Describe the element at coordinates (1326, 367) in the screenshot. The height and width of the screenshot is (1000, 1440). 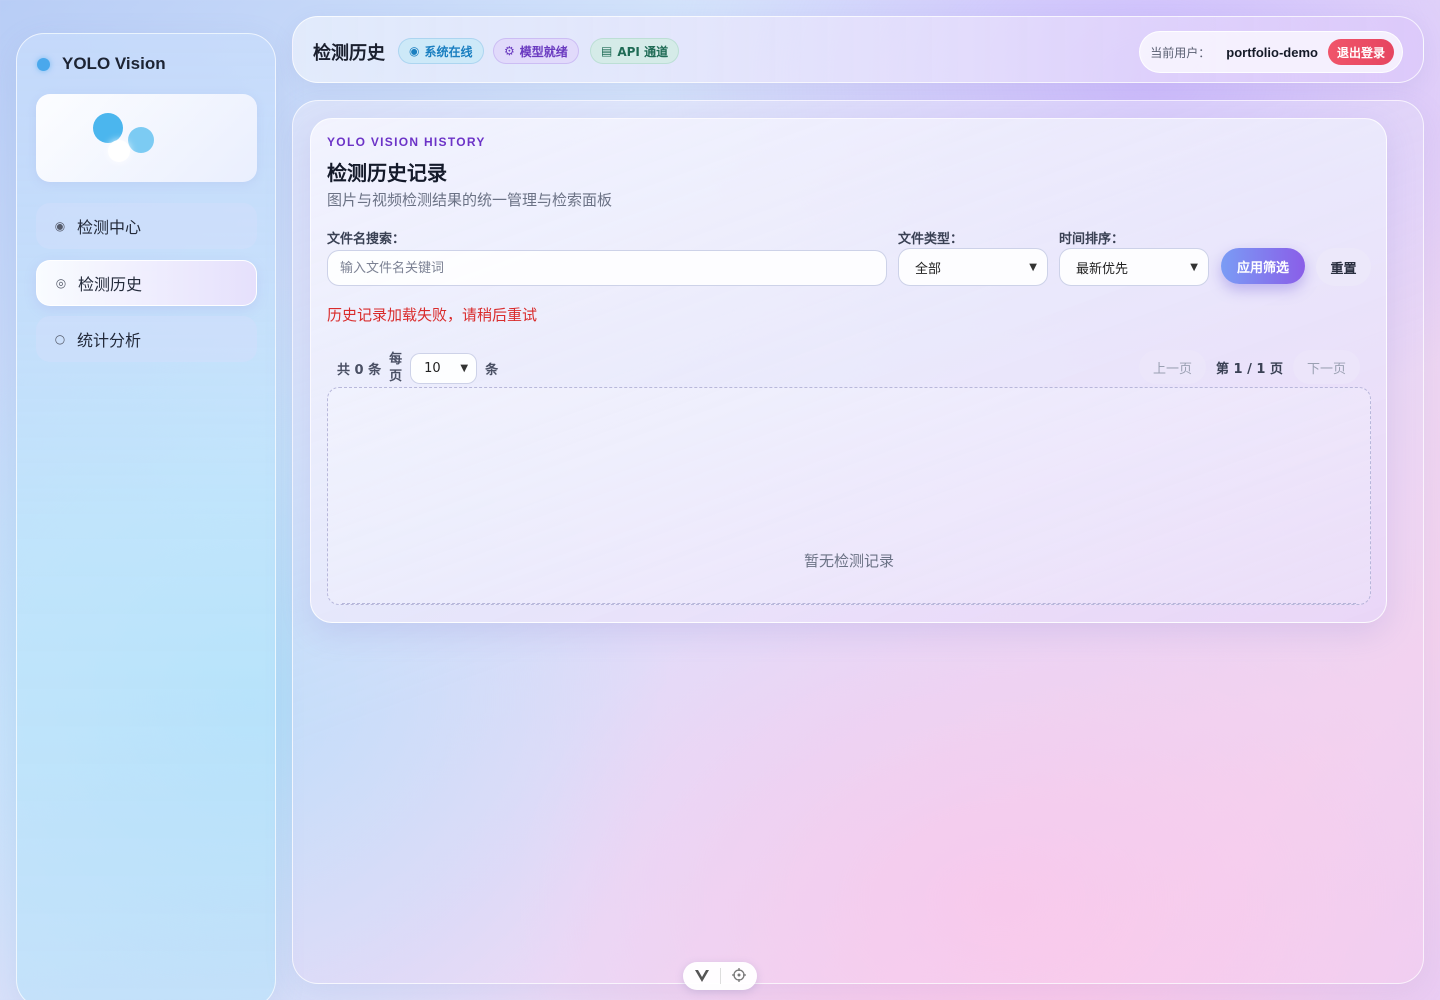
I see `next-page-button: 下一页` at that location.